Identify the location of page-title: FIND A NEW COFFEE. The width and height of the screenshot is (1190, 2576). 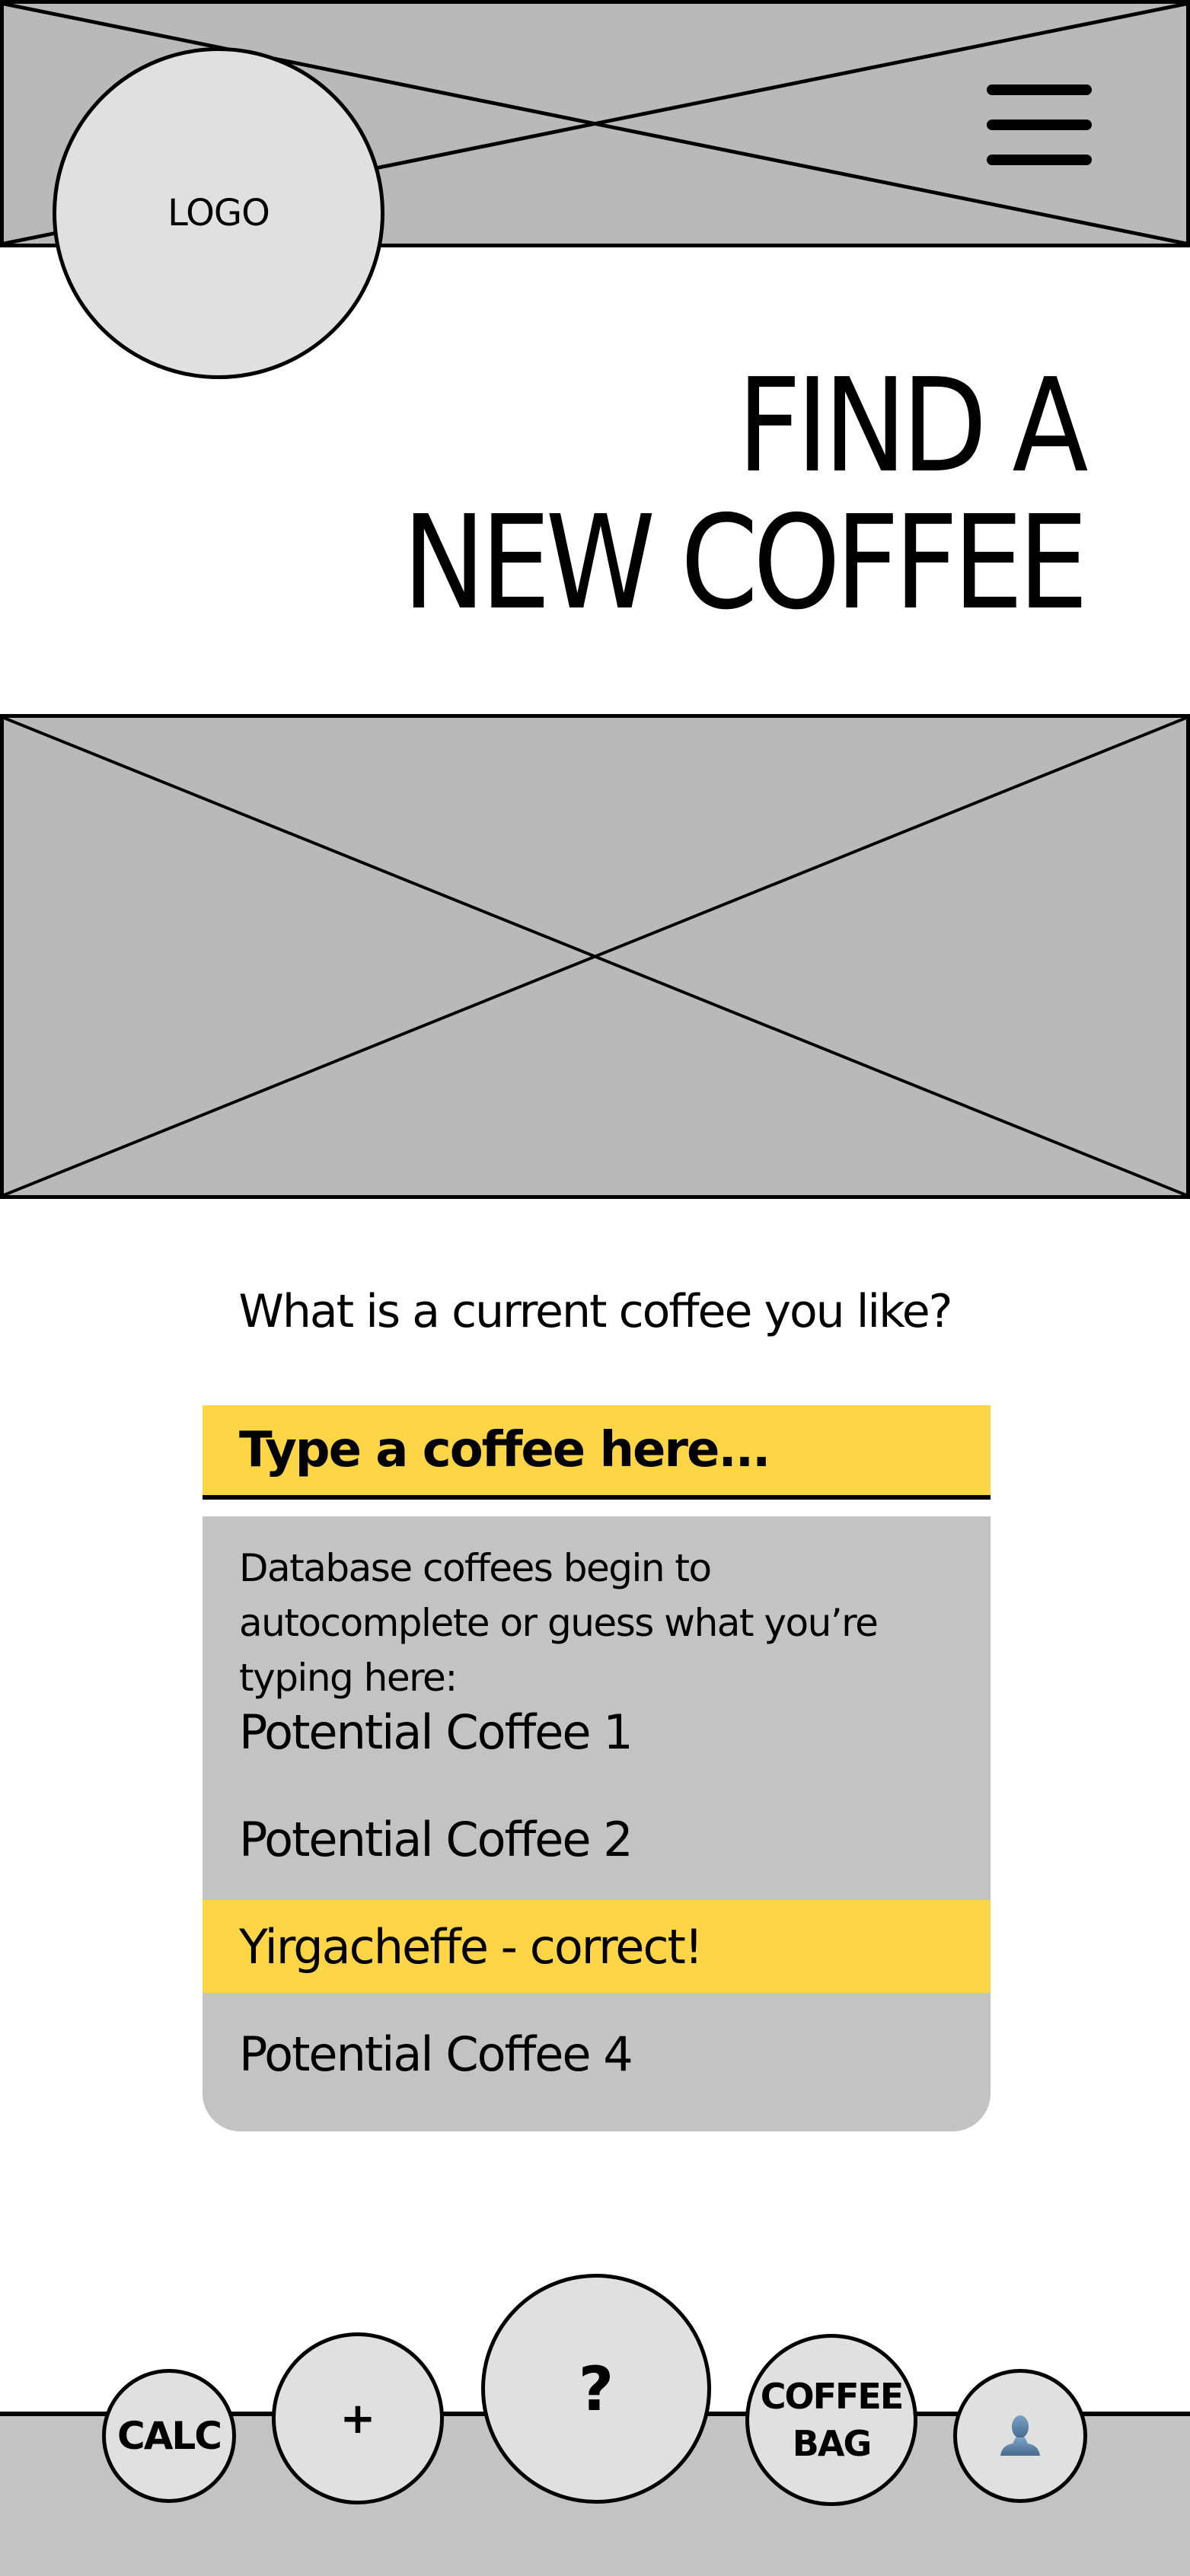
(745, 495).